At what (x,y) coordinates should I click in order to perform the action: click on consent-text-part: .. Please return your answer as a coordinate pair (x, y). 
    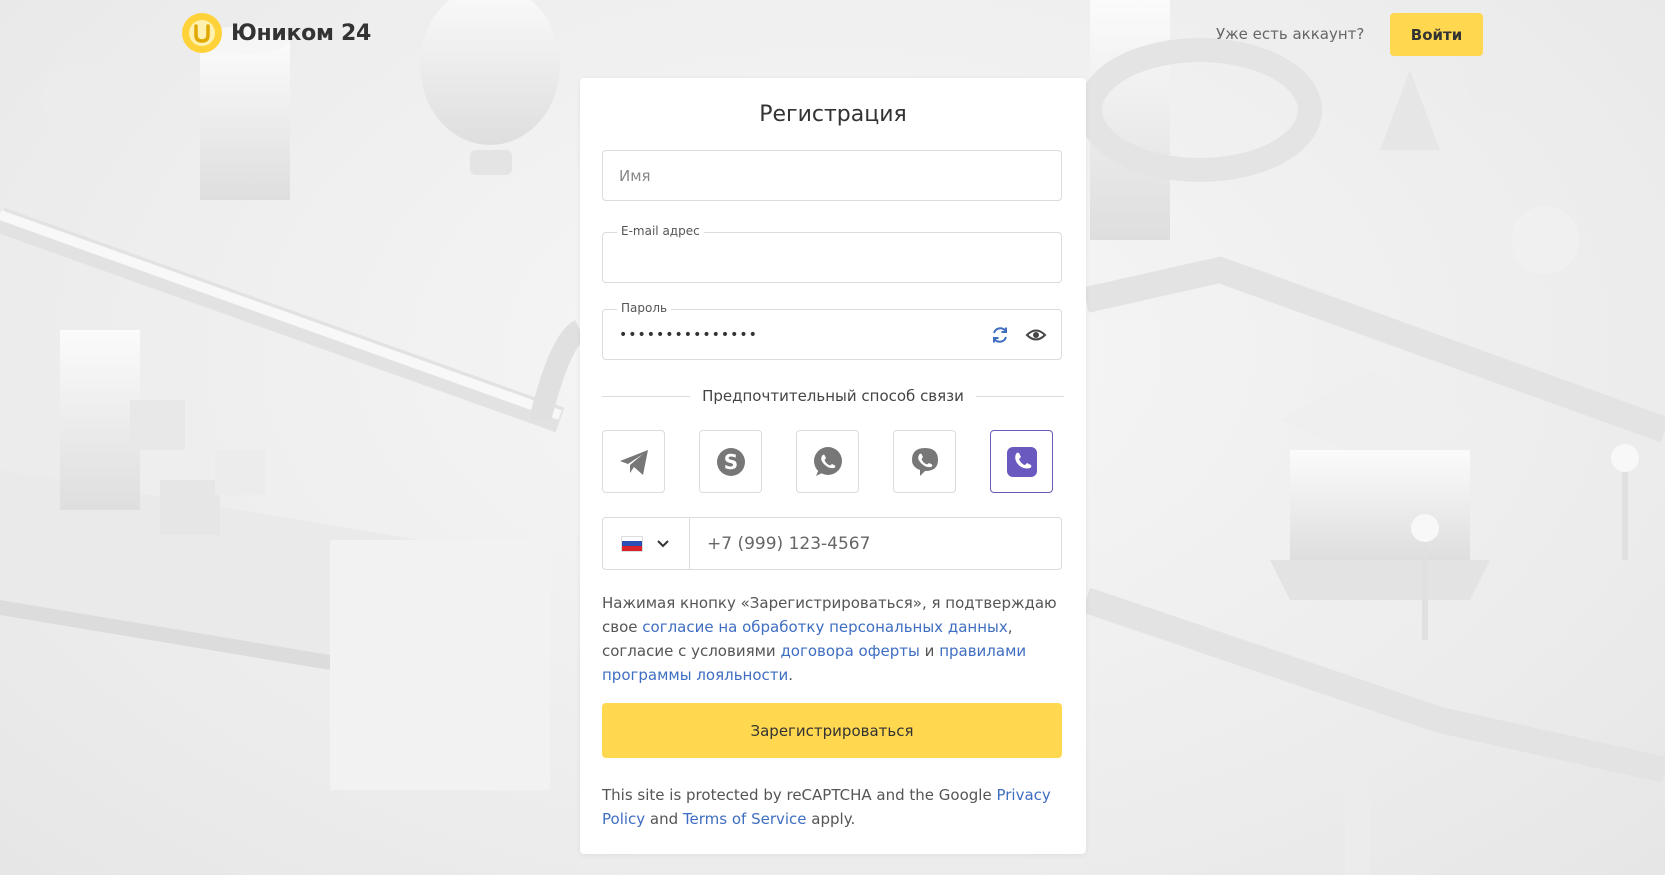
    Looking at the image, I should click on (791, 675).